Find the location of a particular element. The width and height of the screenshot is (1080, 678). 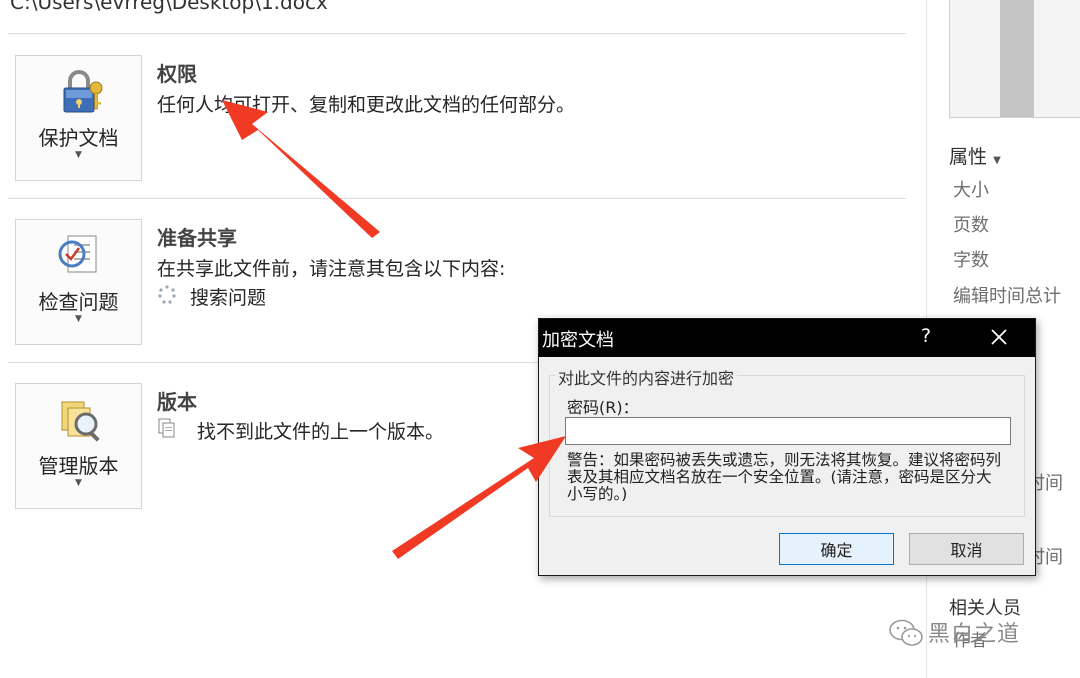

wechat-icon is located at coordinates (906, 632).